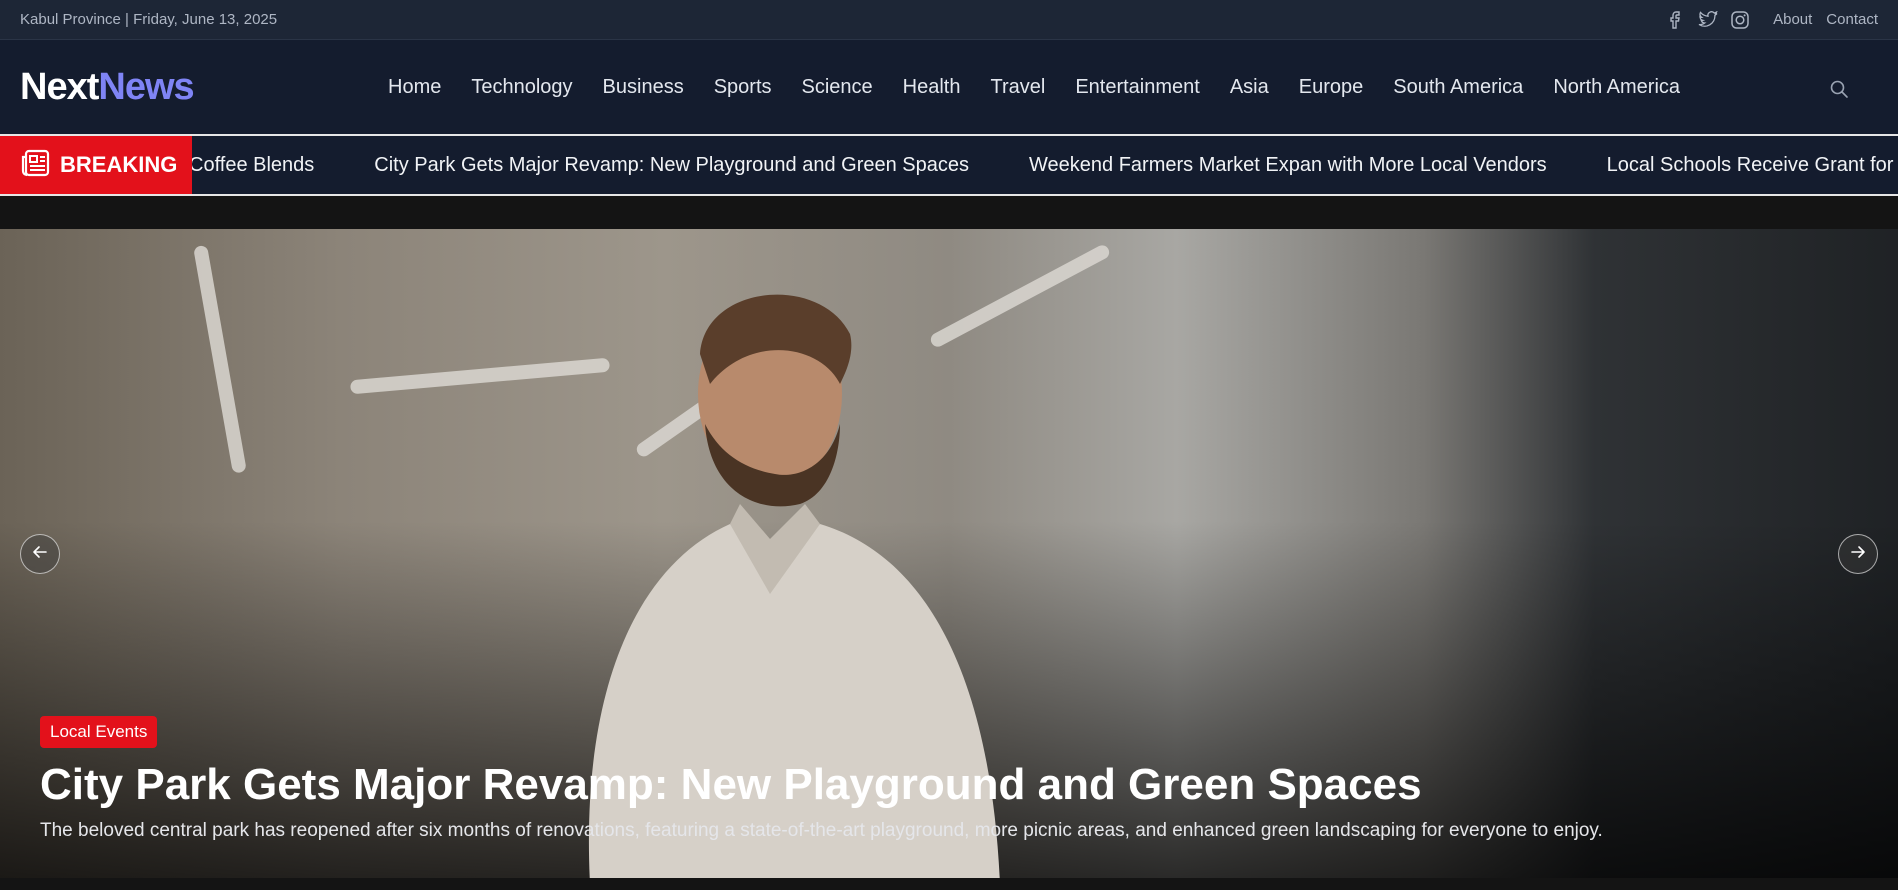 This screenshot has width=1898, height=890. Describe the element at coordinates (1458, 87) in the screenshot. I see `nav-south-america: South America` at that location.